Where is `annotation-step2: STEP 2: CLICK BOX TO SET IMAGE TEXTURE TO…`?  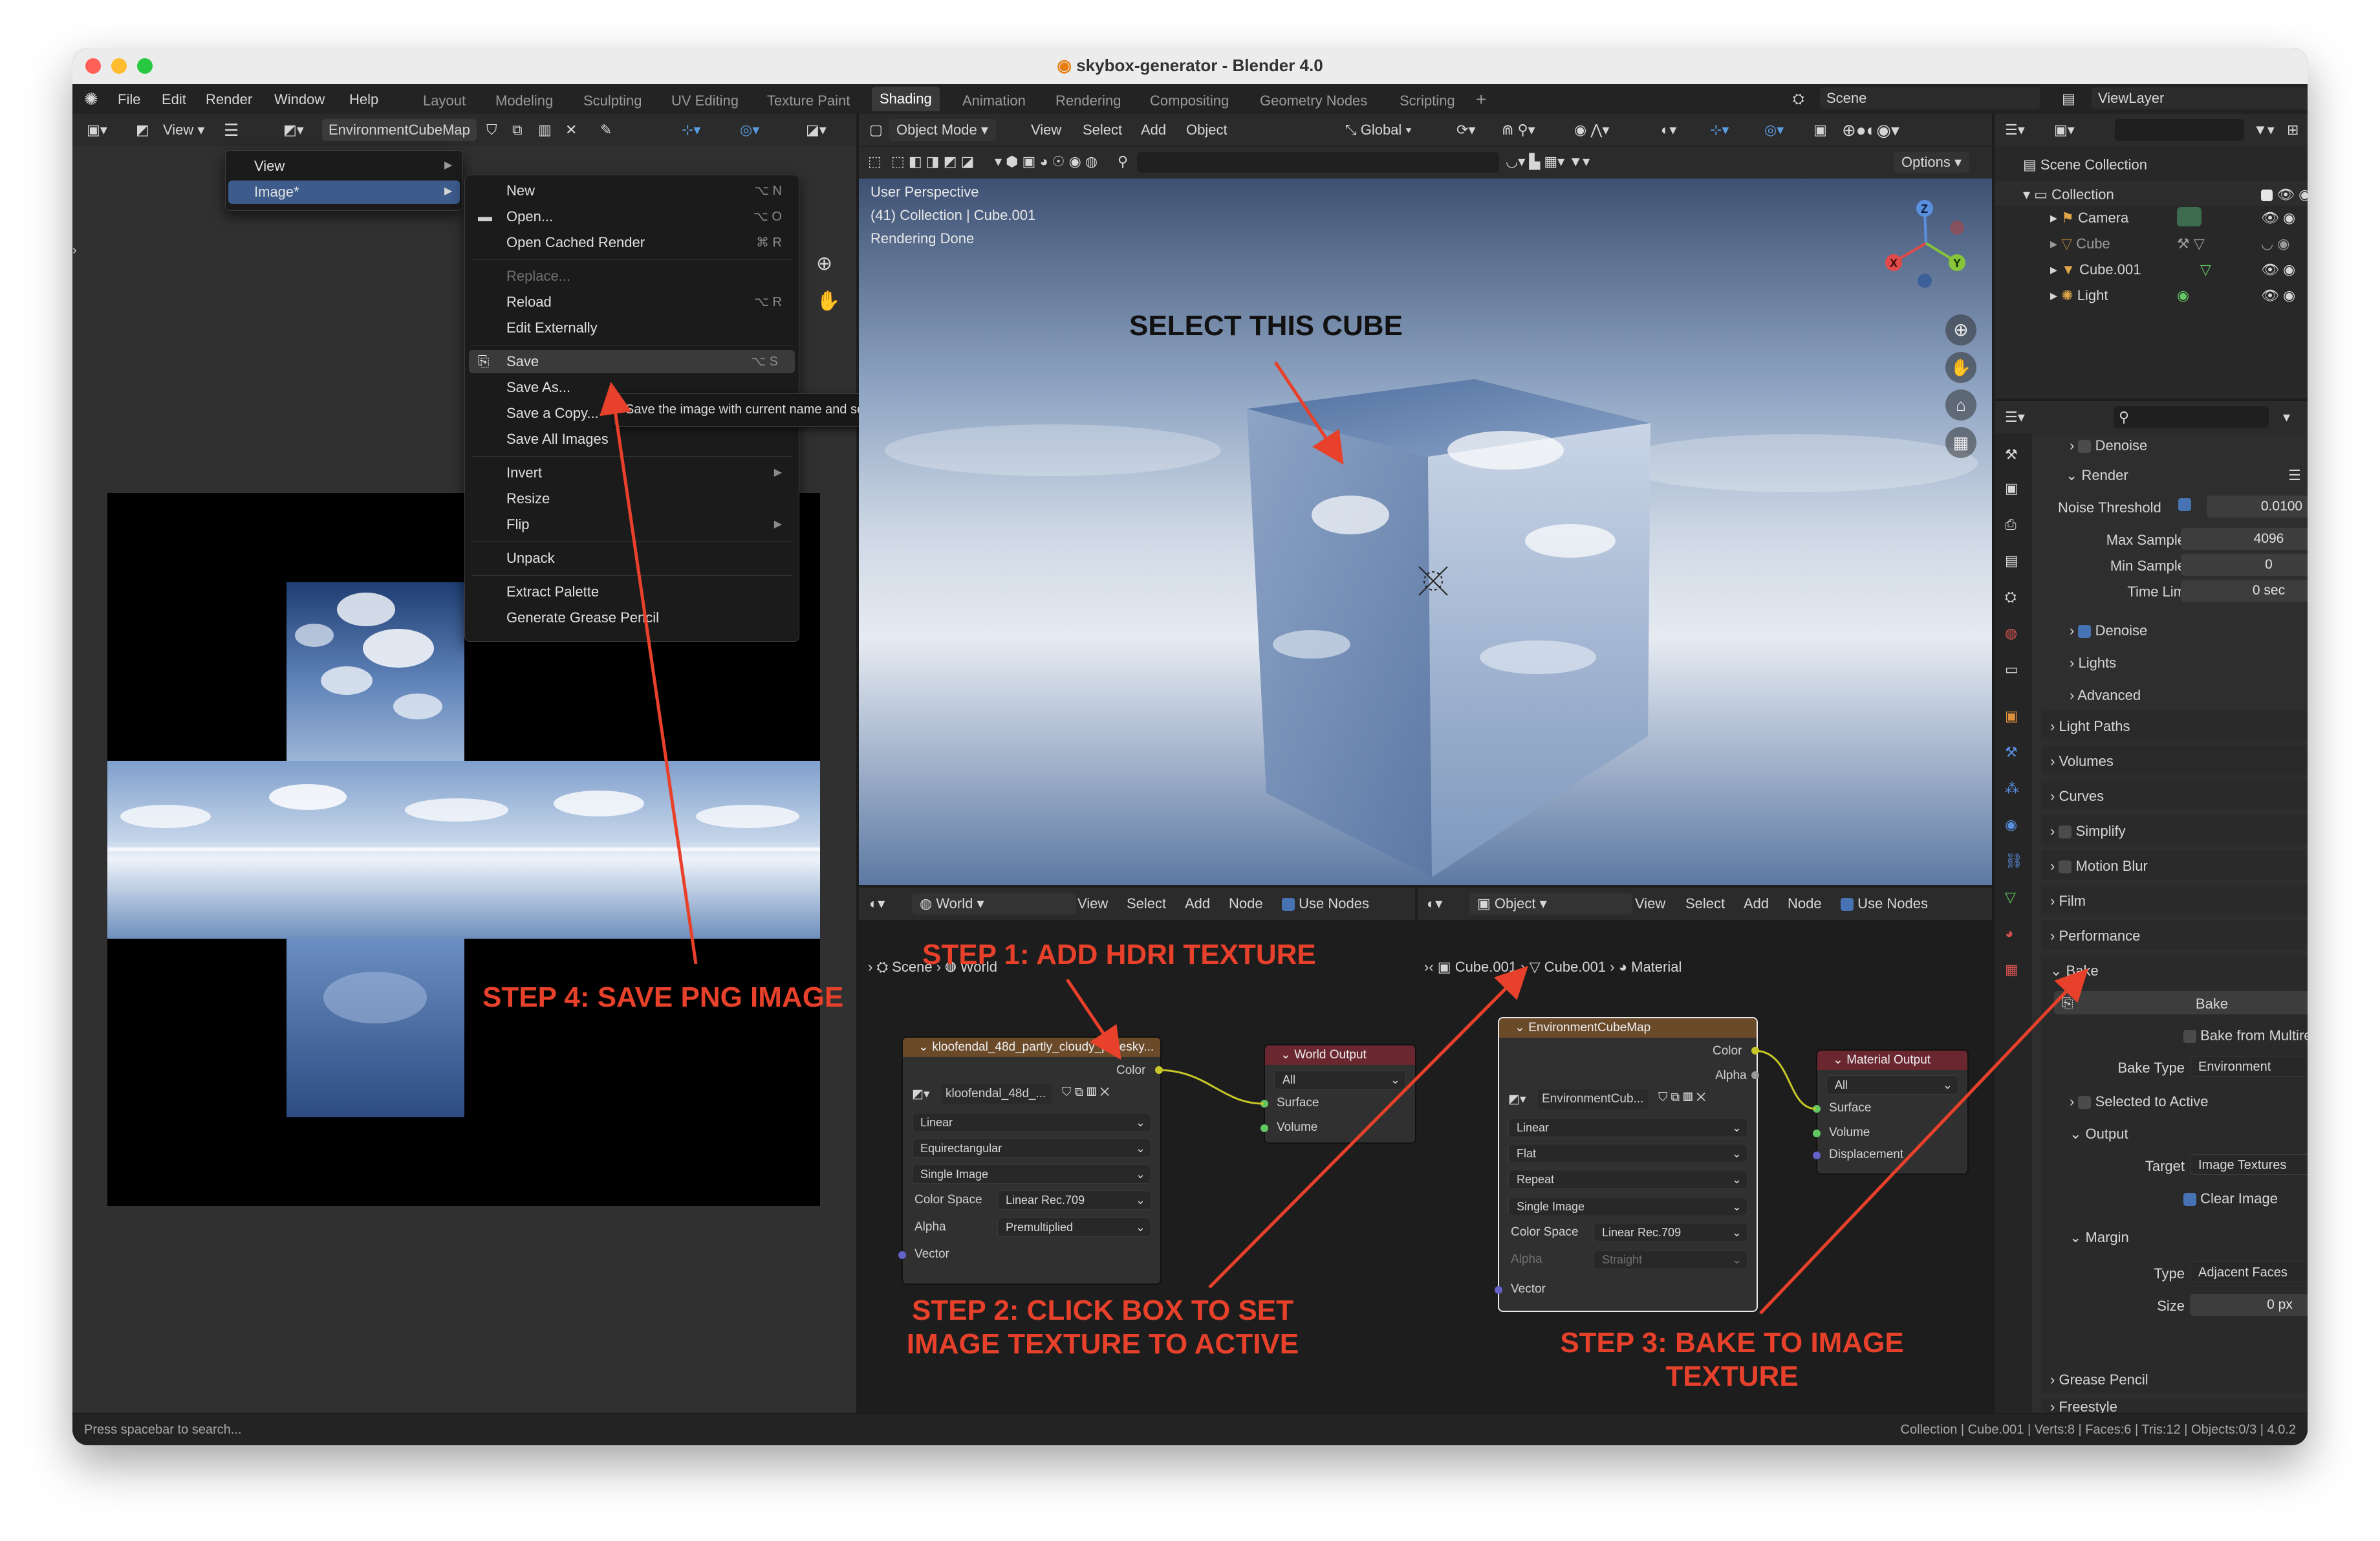
annotation-step2: STEP 2: CLICK BOX TO SET IMAGE TEXTURE TO… is located at coordinates (1102, 1327).